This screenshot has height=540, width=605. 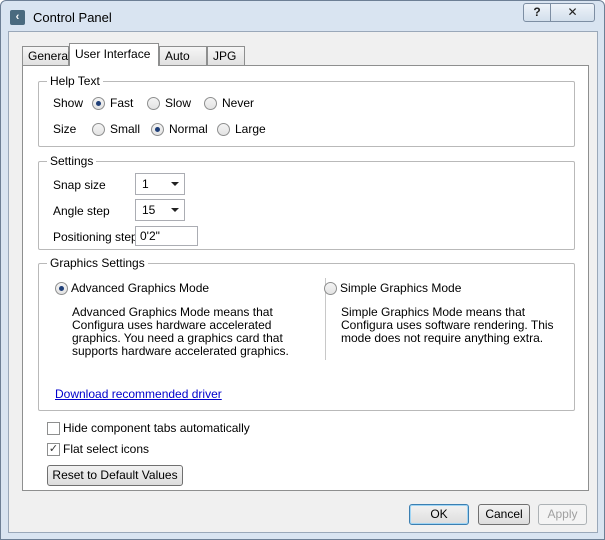 What do you see at coordinates (210, 103) in the screenshot?
I see `show-never-radio` at bounding box center [210, 103].